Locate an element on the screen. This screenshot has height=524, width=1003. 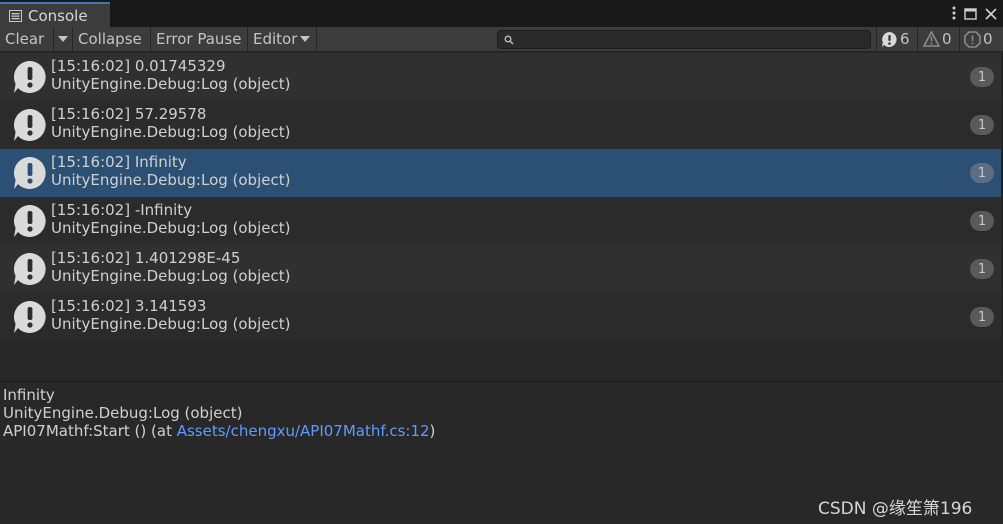
detail-stack-prefix: API07Mathf:Start () (at is located at coordinates (90, 431).